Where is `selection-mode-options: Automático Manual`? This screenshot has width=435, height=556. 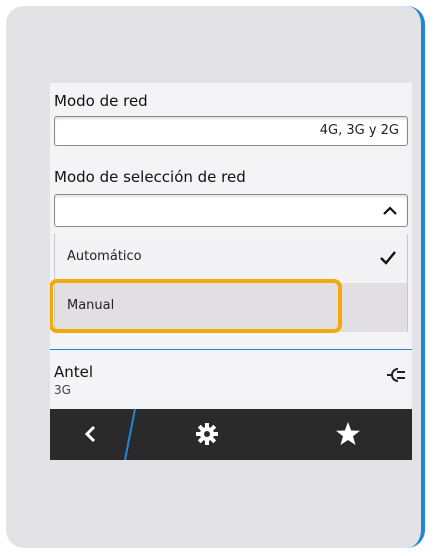 selection-mode-options: Automático Manual is located at coordinates (231, 283).